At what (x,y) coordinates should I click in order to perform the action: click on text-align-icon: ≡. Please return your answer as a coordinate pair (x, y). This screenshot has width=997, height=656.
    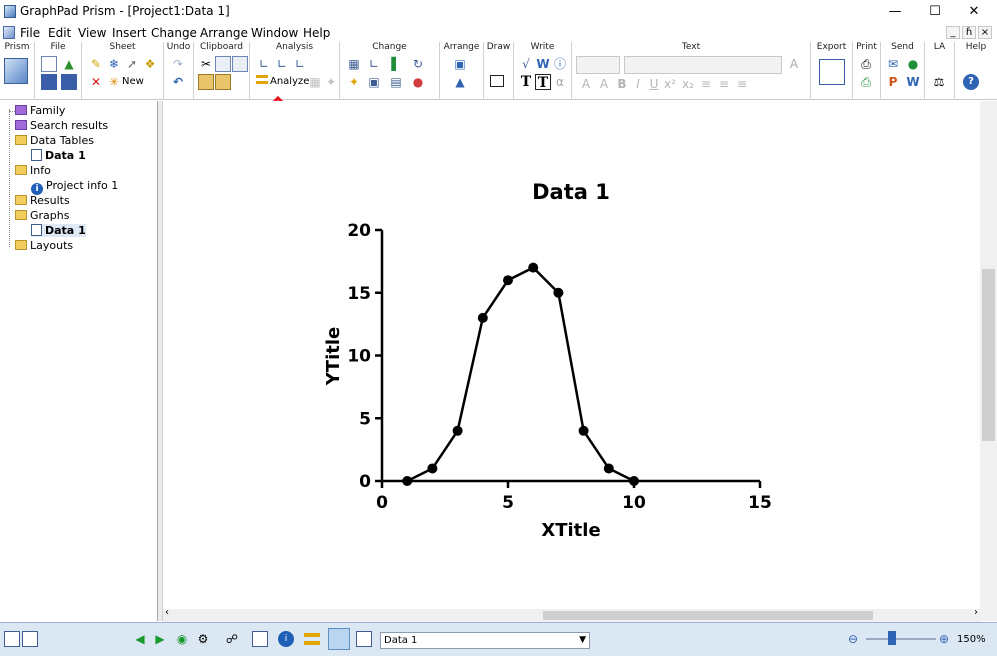
    Looking at the image, I should click on (706, 84).